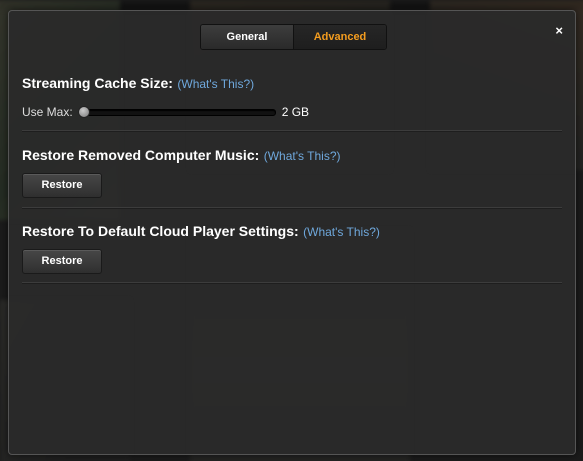 The image size is (583, 461). Describe the element at coordinates (247, 37) in the screenshot. I see `tab-general: General` at that location.